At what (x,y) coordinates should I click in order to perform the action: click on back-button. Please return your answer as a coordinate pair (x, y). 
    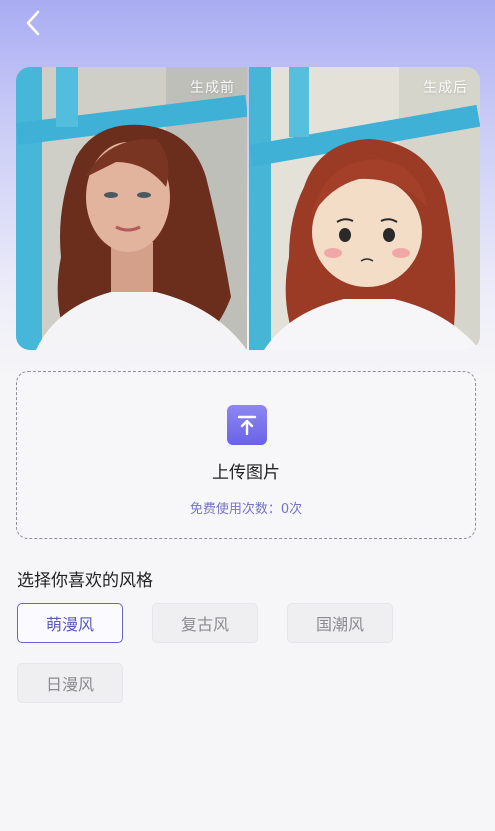
    Looking at the image, I should click on (33, 23).